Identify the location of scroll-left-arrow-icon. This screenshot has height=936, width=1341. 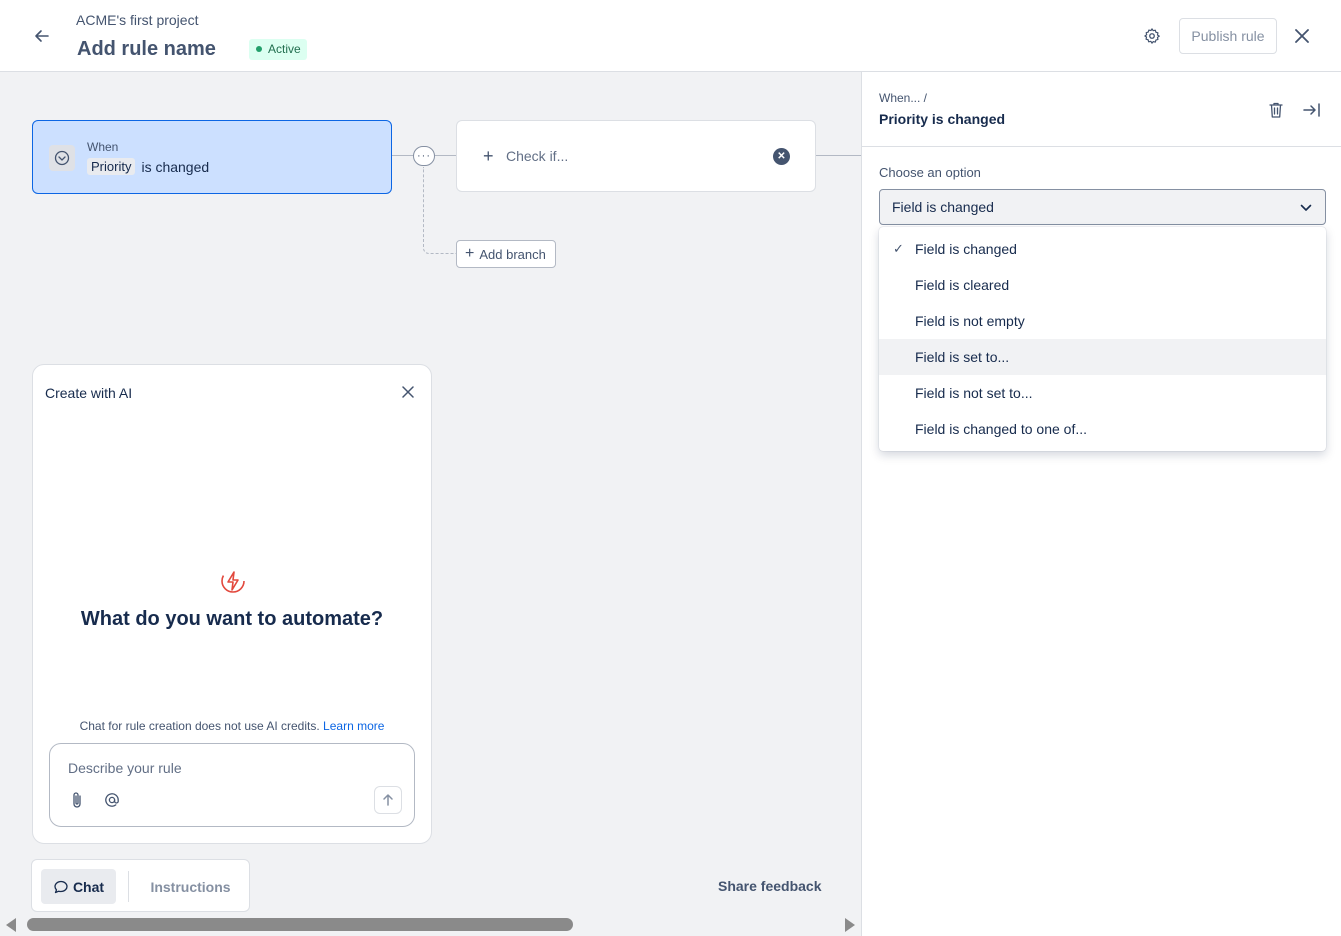
(11, 925).